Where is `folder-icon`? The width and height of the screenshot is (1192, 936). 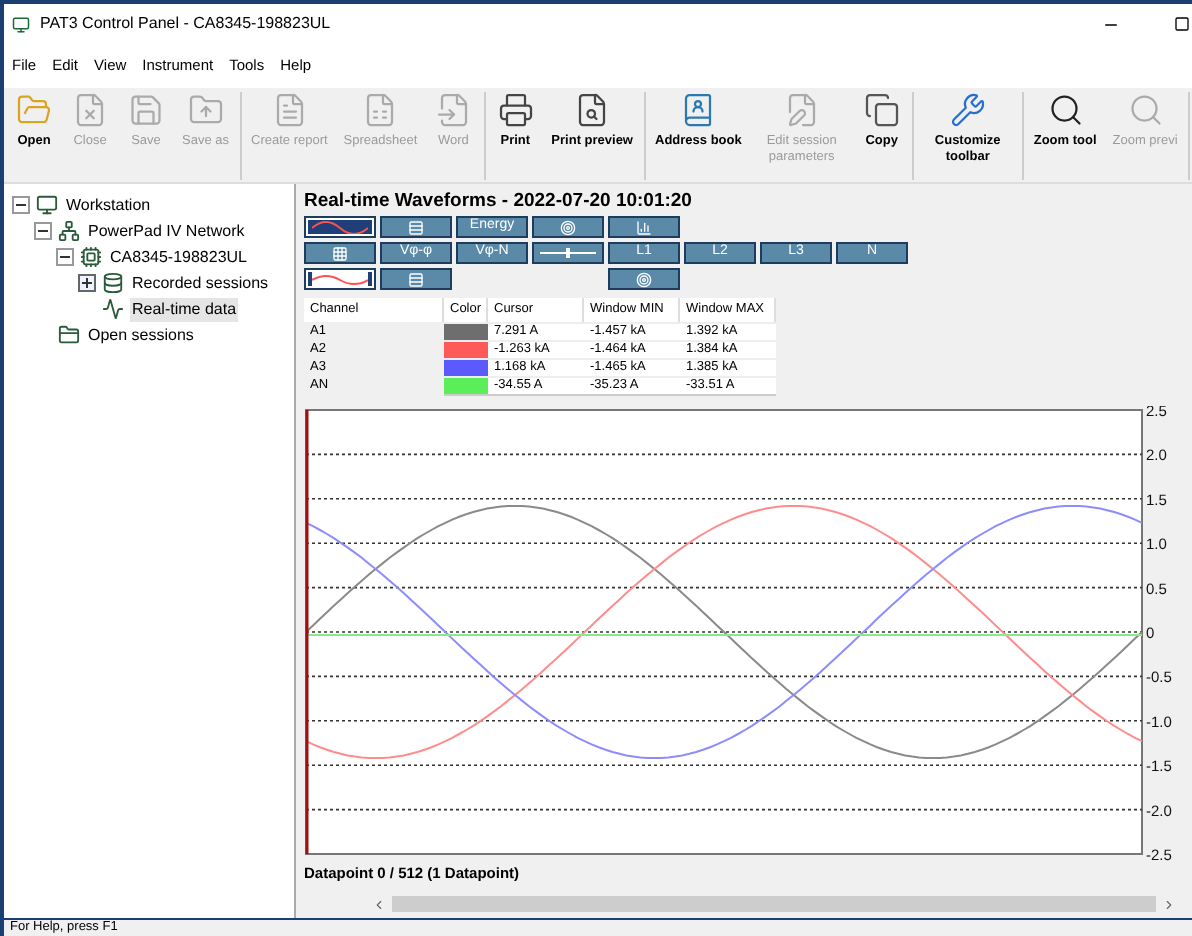 folder-icon is located at coordinates (34, 110).